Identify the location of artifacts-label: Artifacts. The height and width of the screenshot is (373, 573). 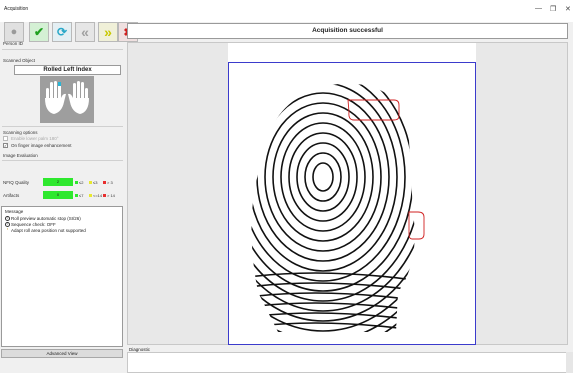
(11, 195).